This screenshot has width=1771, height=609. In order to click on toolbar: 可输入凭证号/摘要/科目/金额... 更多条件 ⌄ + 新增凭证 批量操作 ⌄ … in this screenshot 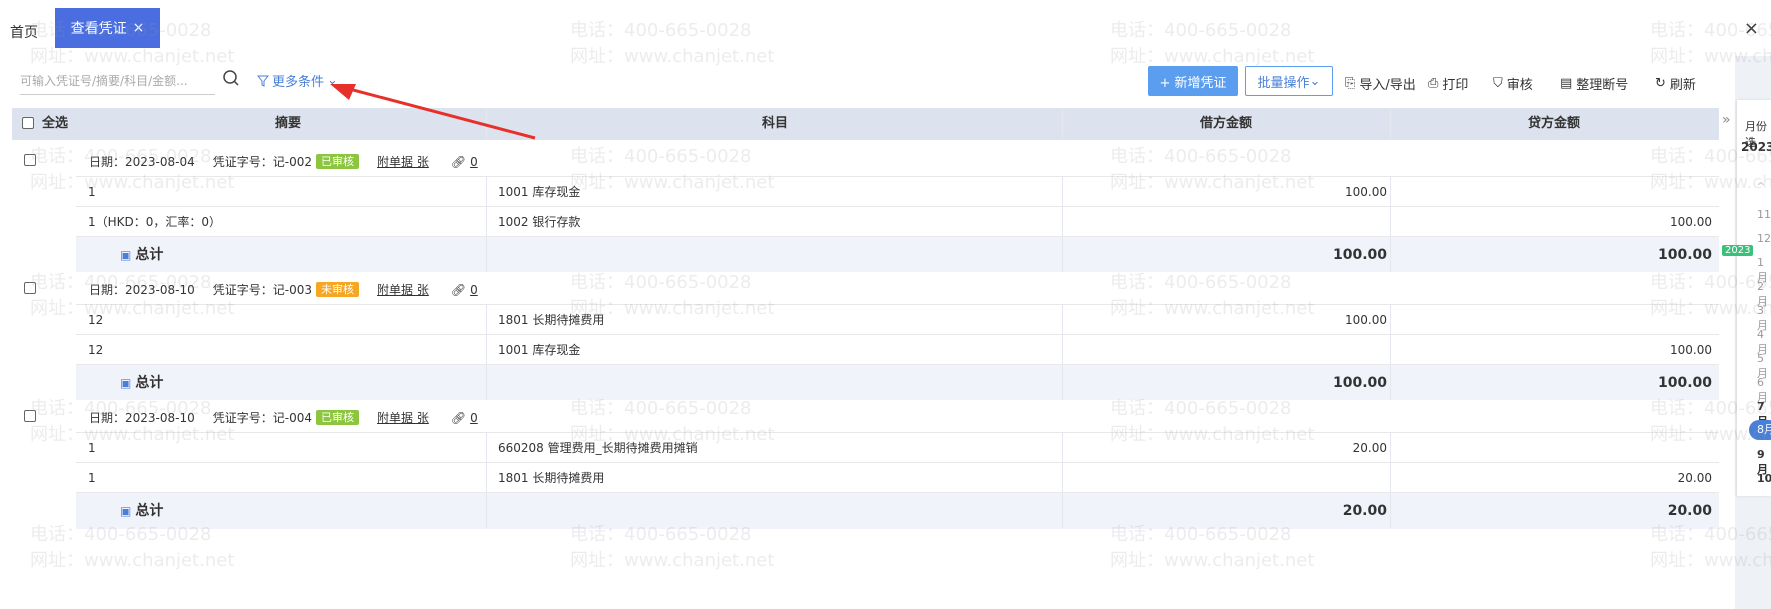, I will do `click(867, 81)`.